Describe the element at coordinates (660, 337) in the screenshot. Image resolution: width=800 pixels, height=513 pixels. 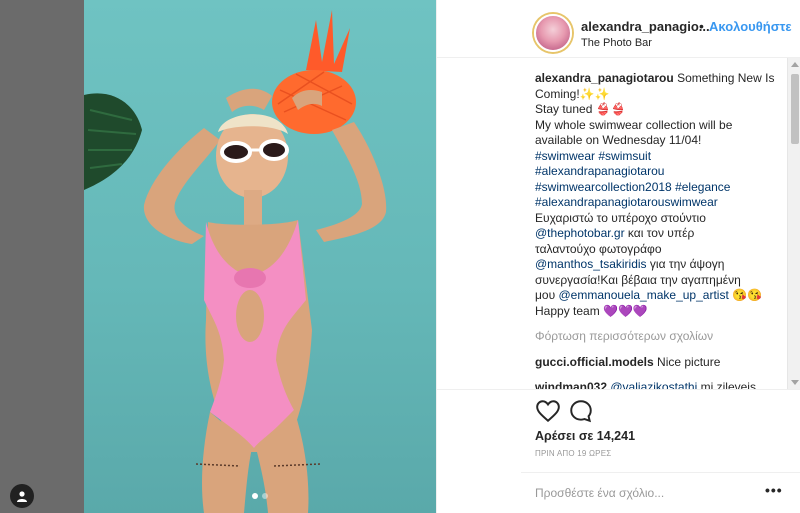
I see `load-more-comments: Φόρτωση περισσότερων σχολίων` at that location.